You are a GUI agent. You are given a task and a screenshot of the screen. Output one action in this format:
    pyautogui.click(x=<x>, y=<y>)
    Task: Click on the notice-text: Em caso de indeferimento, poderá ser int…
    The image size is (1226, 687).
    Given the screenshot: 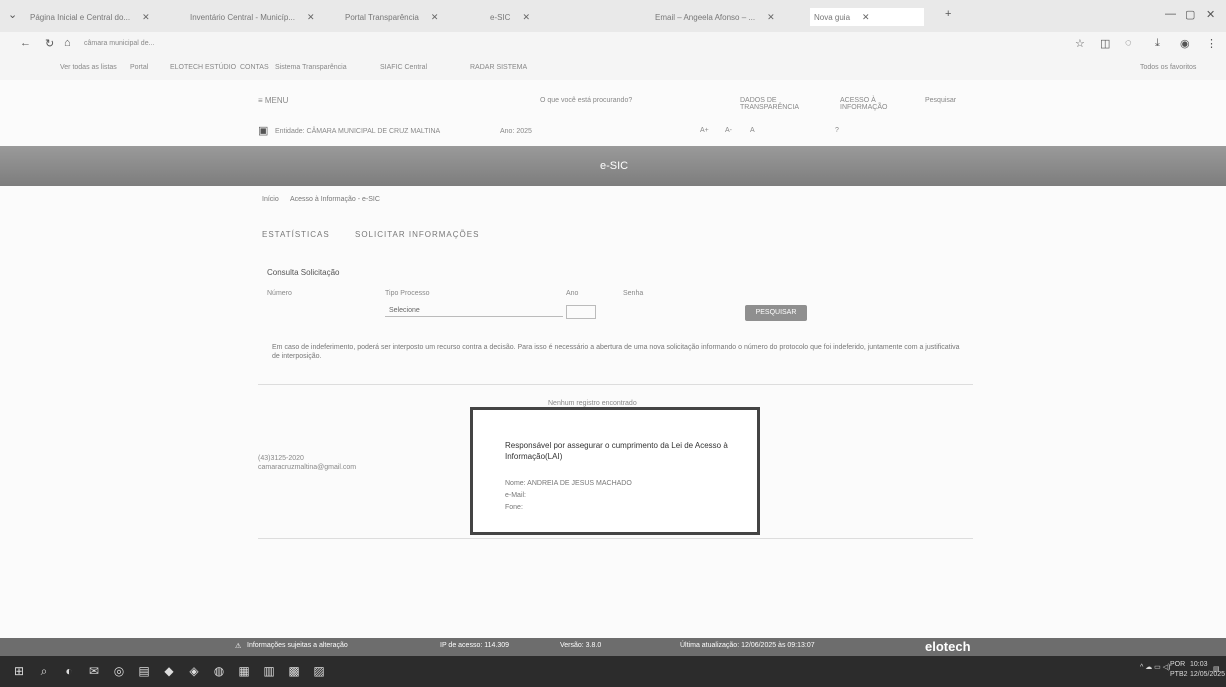 What is the action you would take?
    pyautogui.click(x=616, y=352)
    